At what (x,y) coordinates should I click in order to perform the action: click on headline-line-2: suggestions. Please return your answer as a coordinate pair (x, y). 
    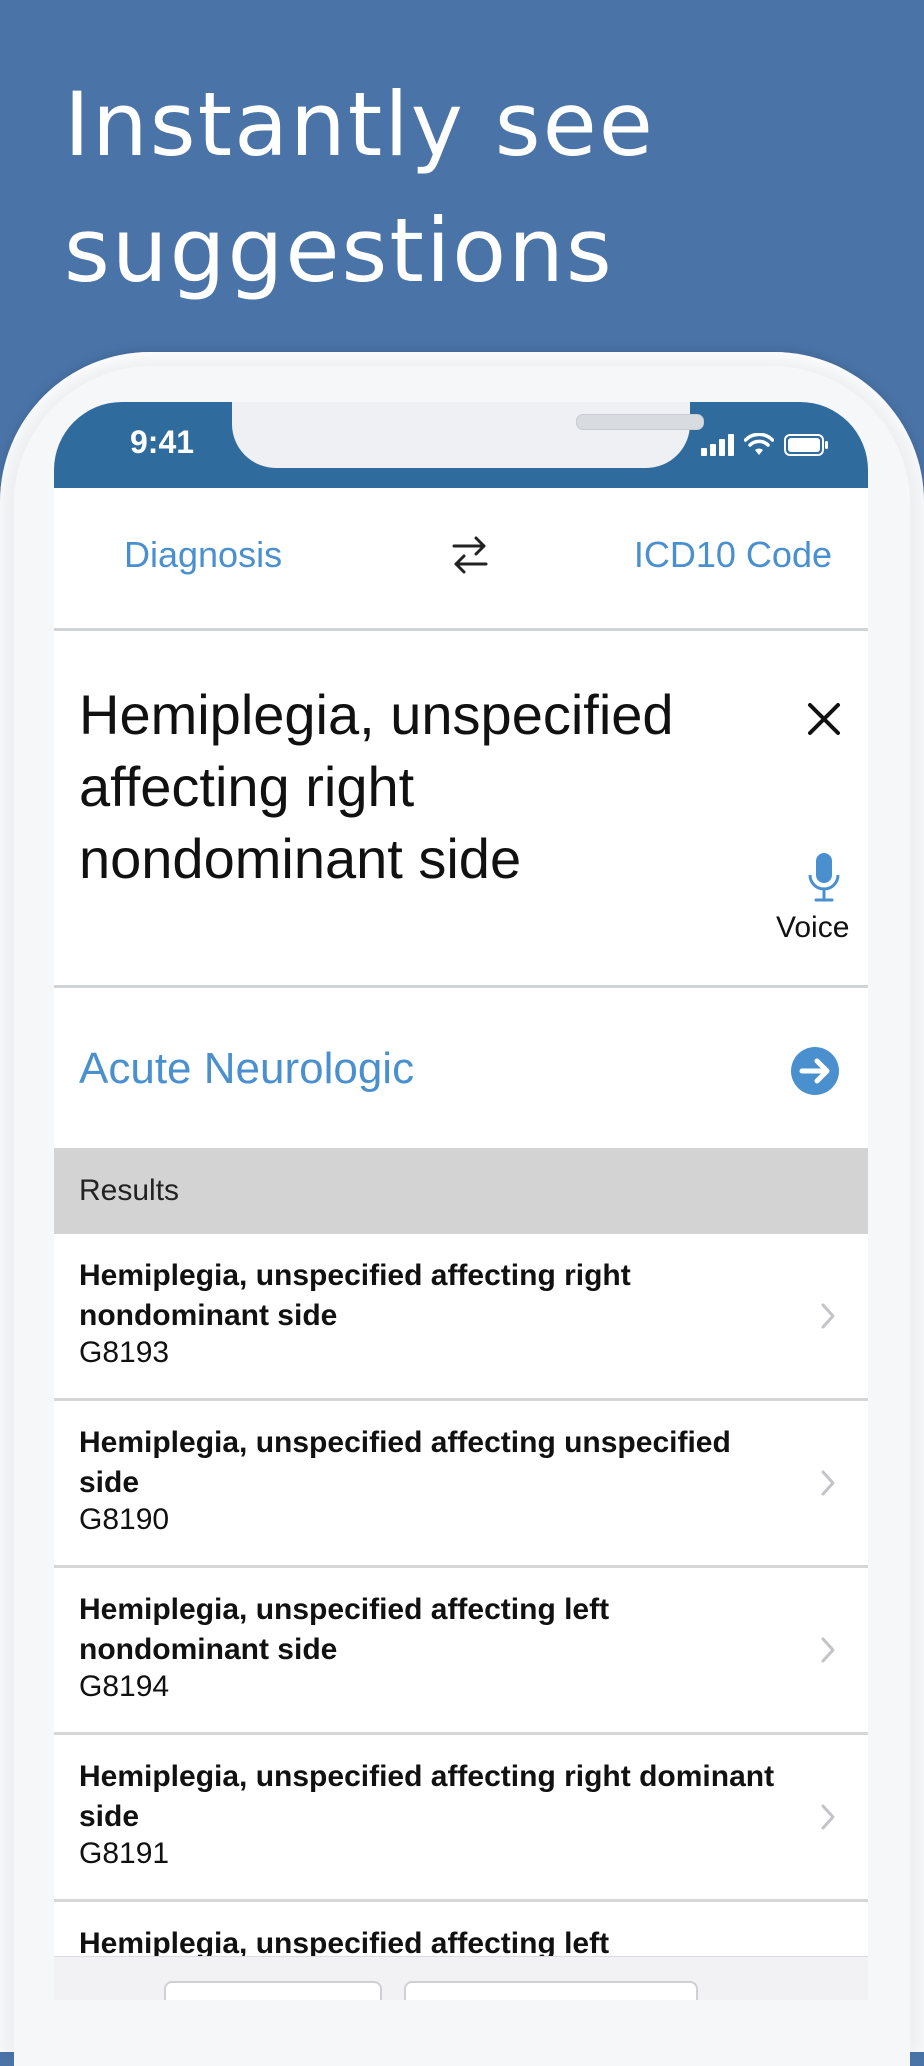
    Looking at the image, I should click on (339, 250).